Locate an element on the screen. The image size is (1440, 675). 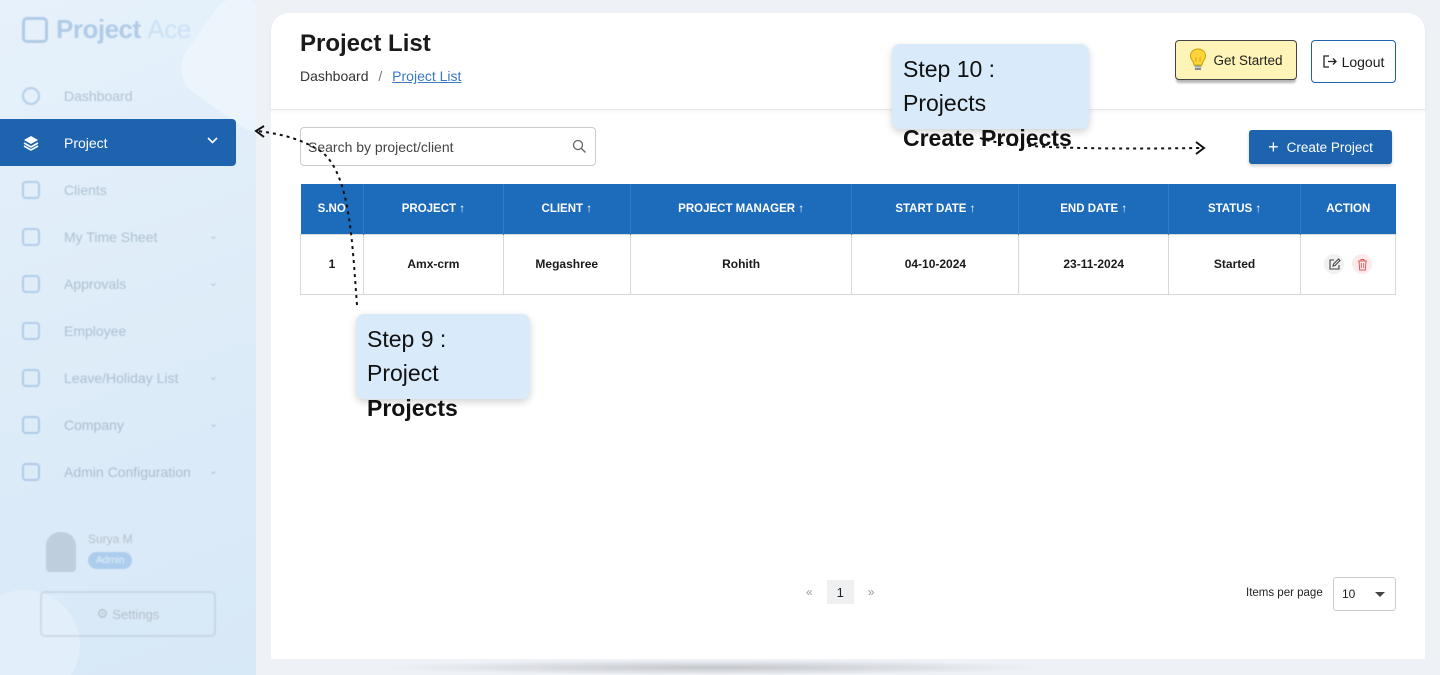
decorative-shadow is located at coordinates (715, 667).